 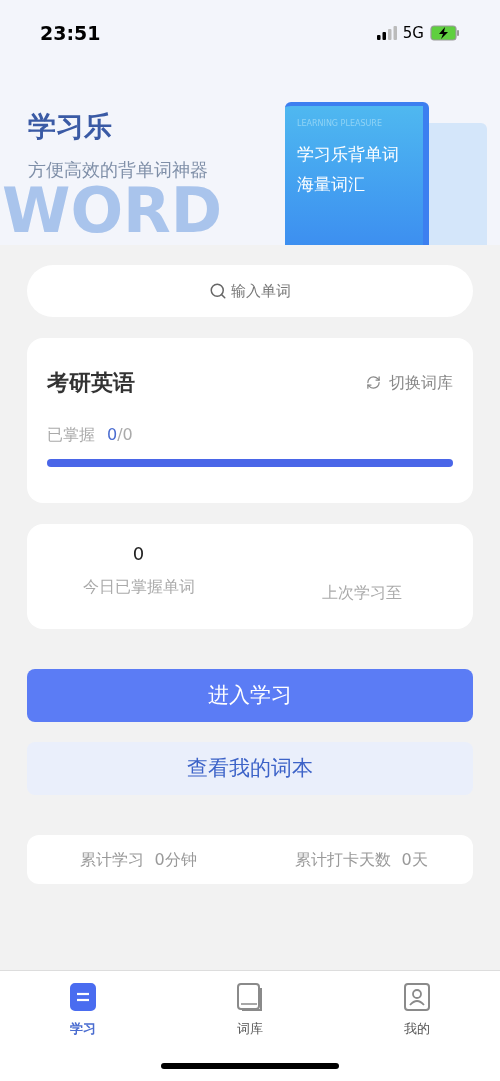 What do you see at coordinates (70, 127) in the screenshot?
I see `app-title: 学习乐` at bounding box center [70, 127].